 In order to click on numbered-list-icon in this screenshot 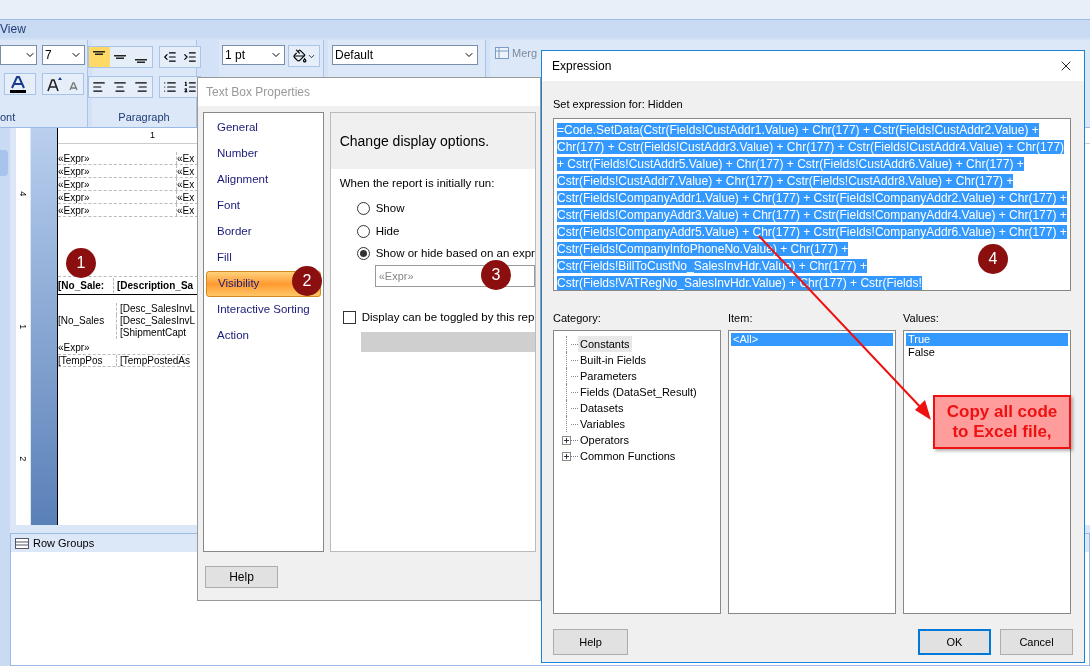, I will do `click(189, 87)`.